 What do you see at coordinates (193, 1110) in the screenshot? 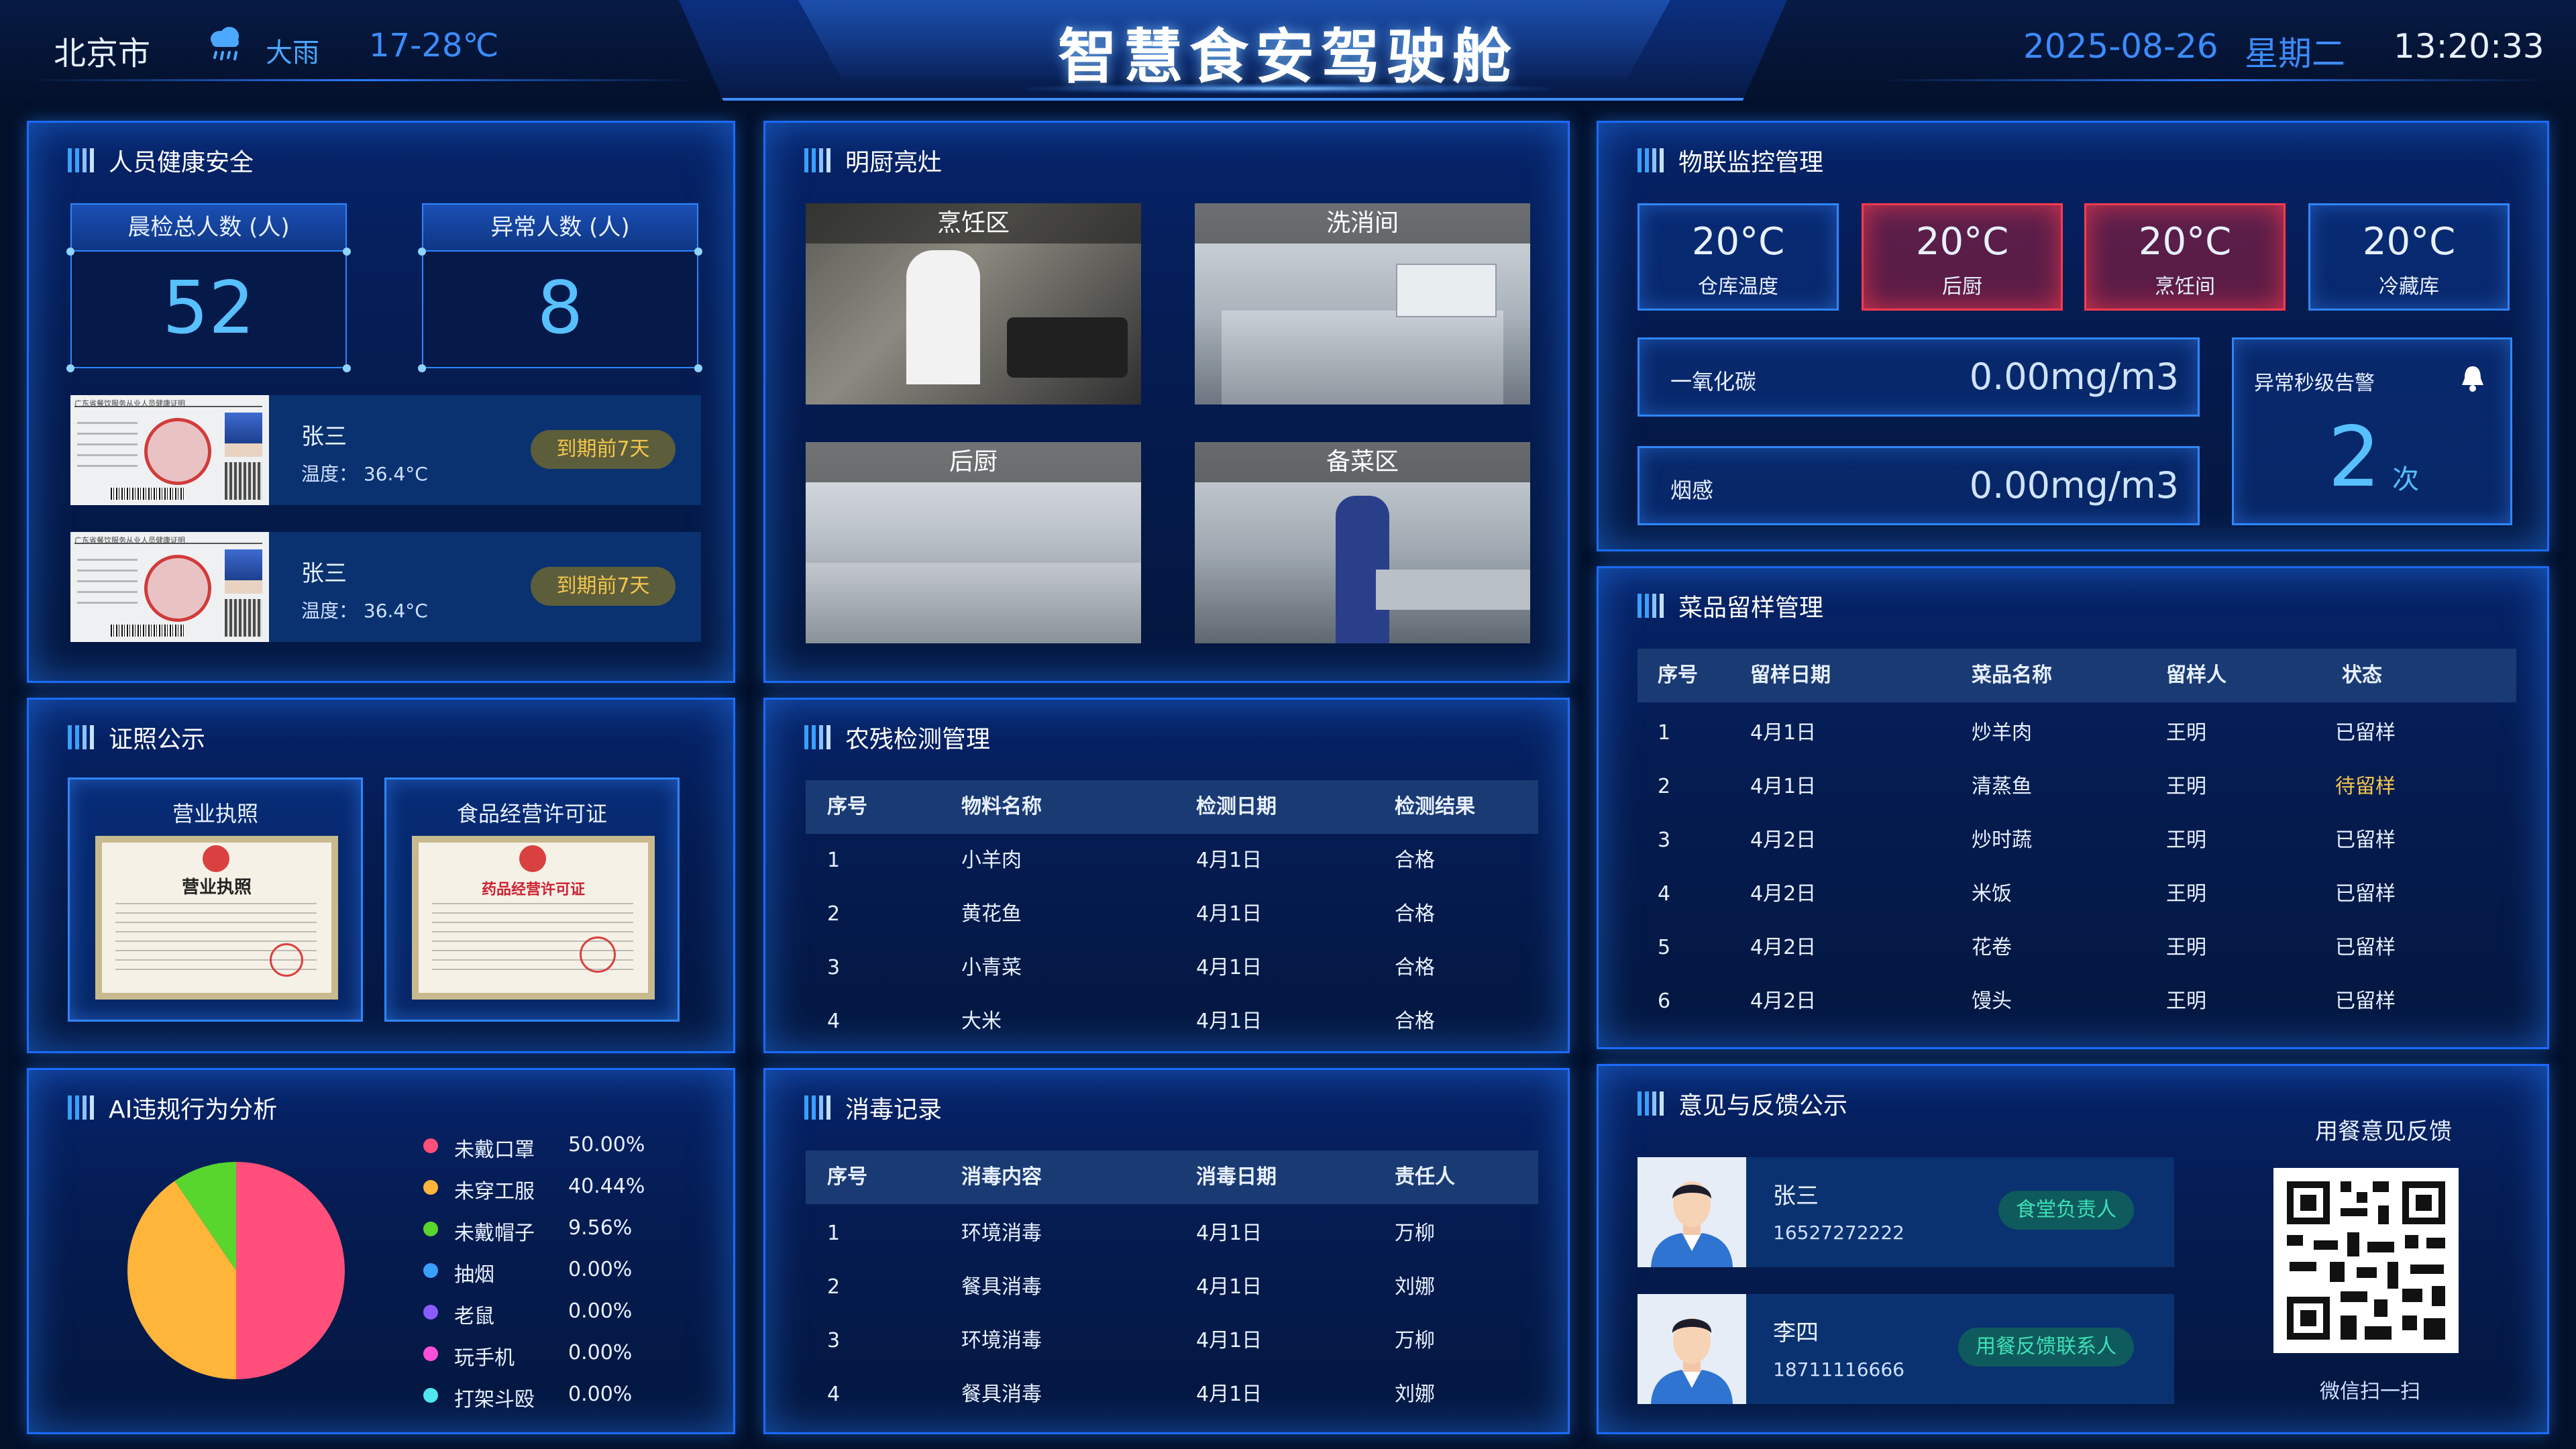
I see `ai-title-text: AI违规行为分析` at bounding box center [193, 1110].